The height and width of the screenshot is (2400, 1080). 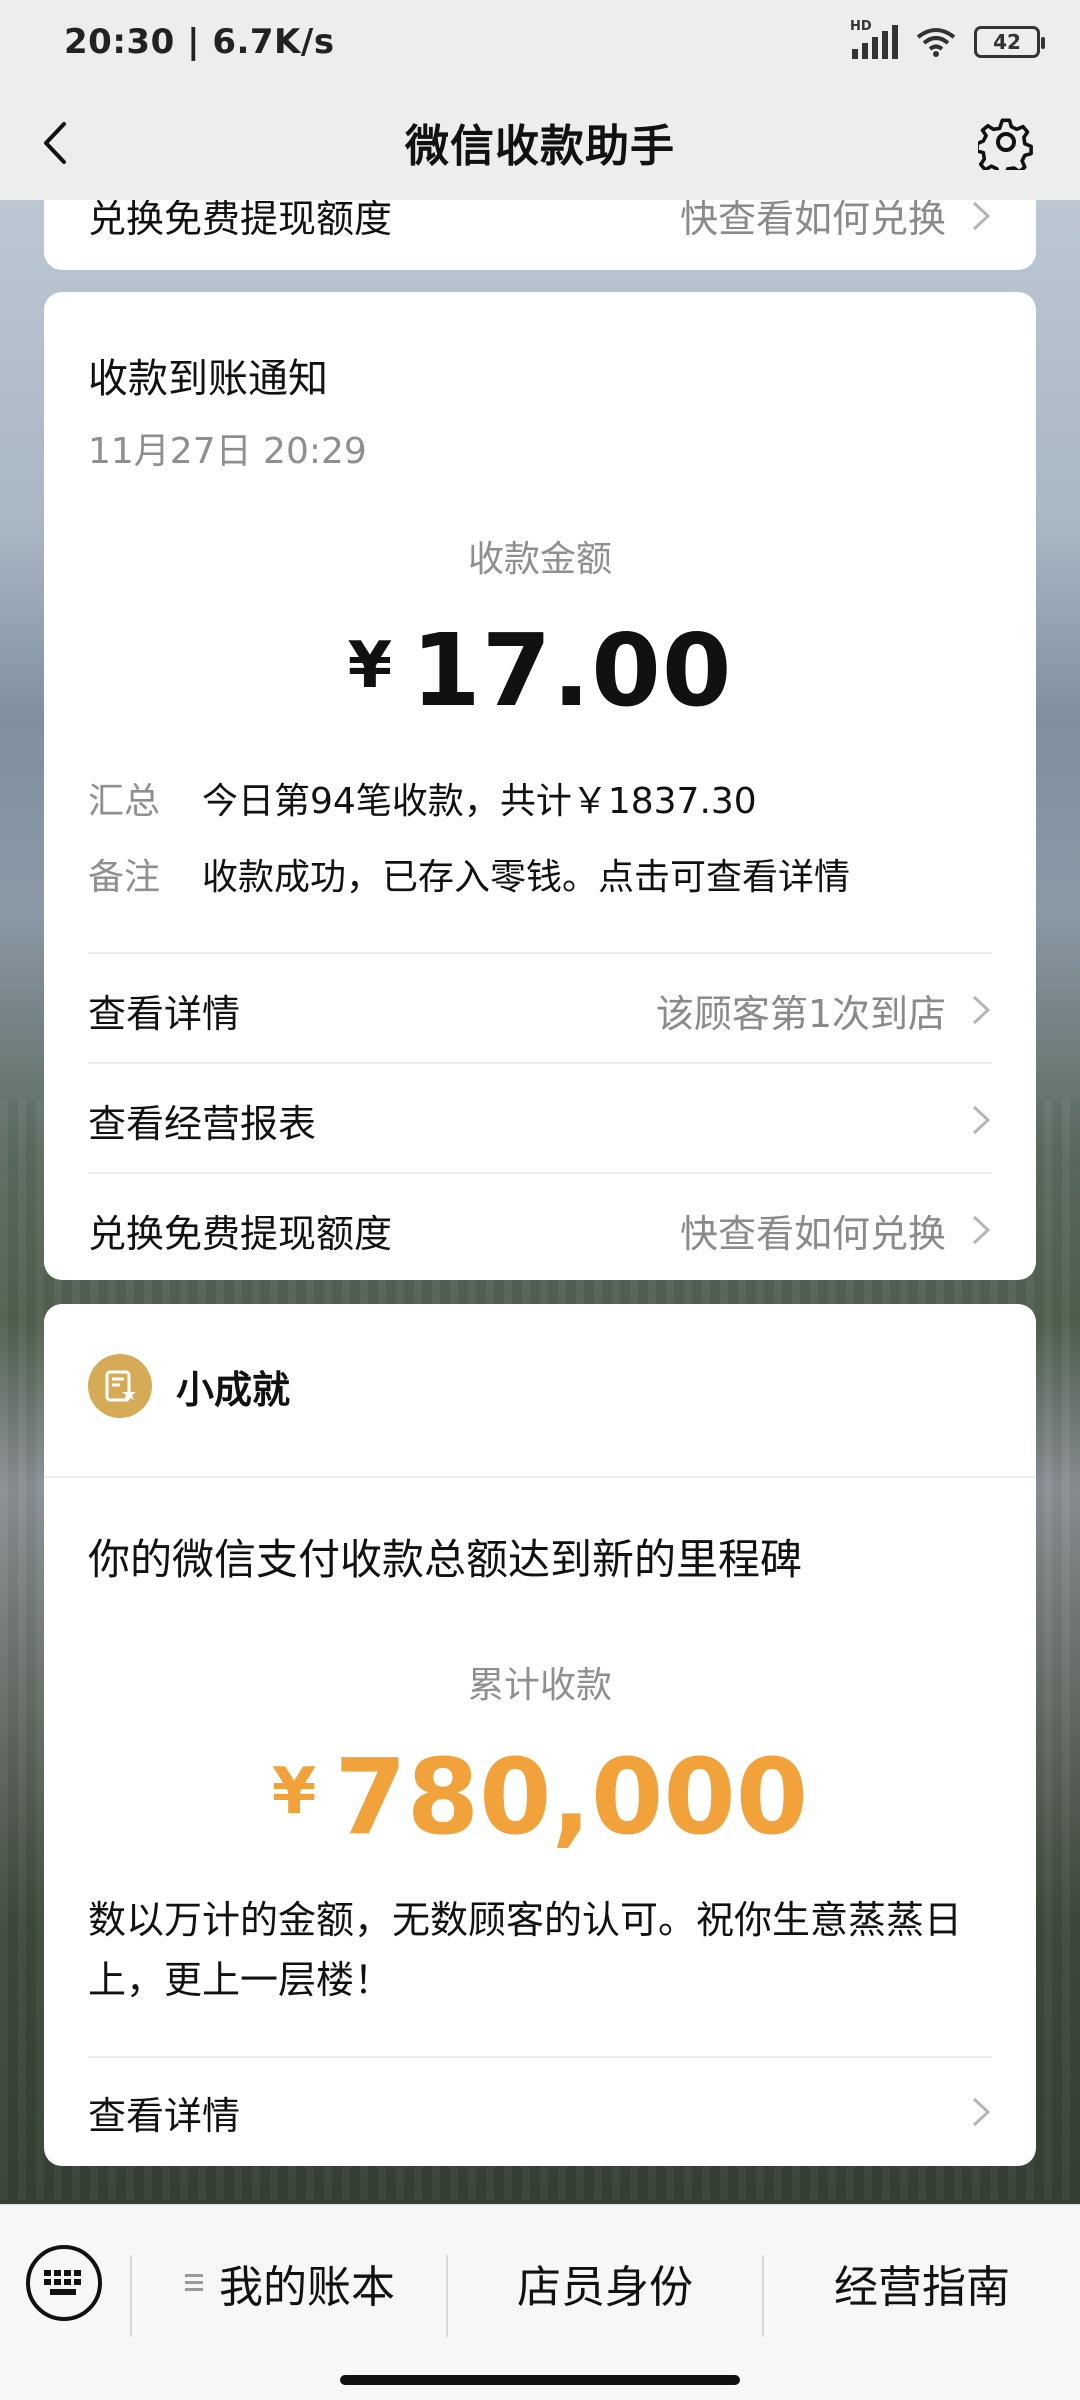 I want to click on bottom-menu-bar: 我的账本 店员身份 经营指南, so click(x=540, y=2302).